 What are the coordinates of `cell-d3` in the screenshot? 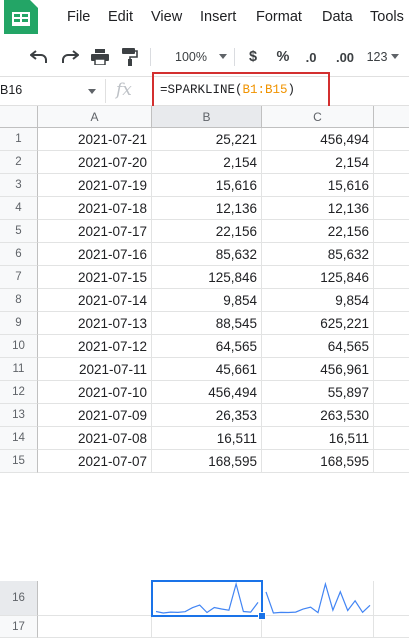 It's located at (391, 185).